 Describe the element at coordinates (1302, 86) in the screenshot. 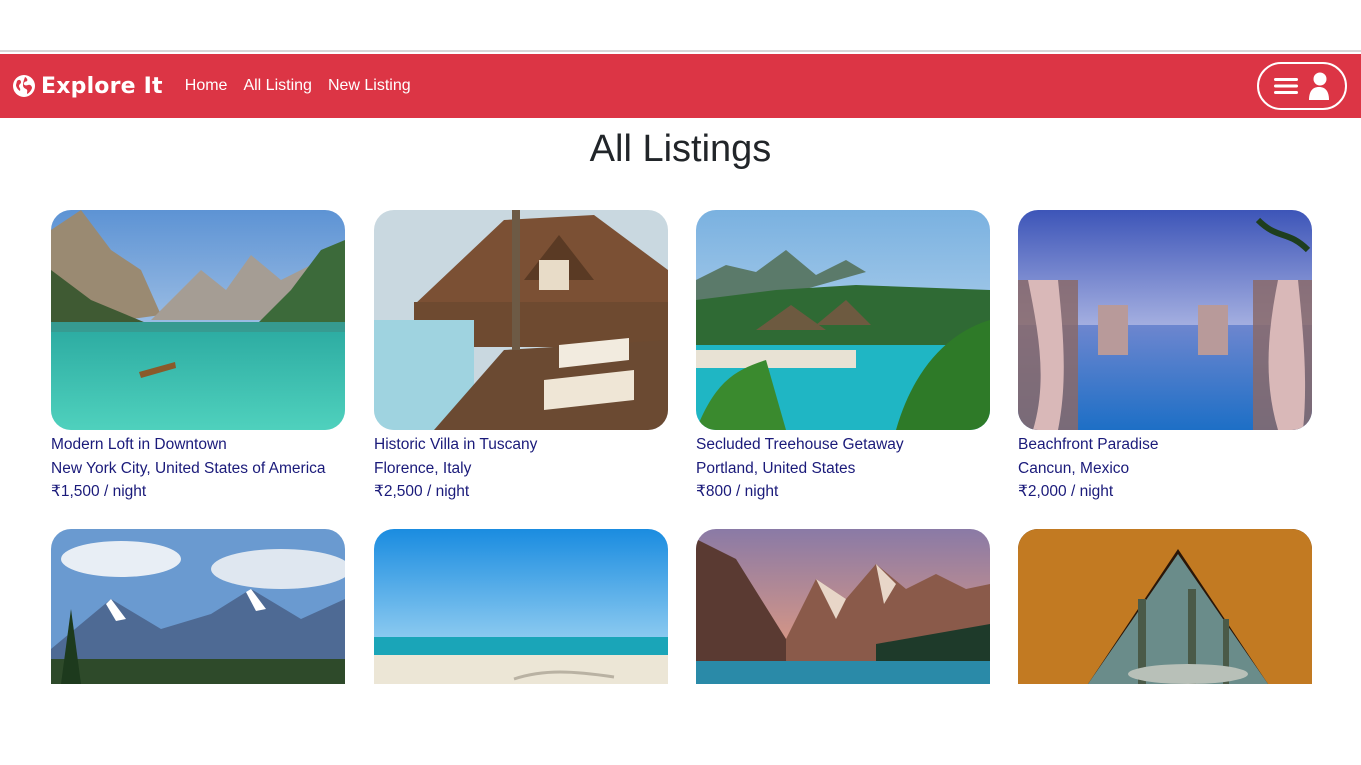

I see `user-menu-button` at that location.